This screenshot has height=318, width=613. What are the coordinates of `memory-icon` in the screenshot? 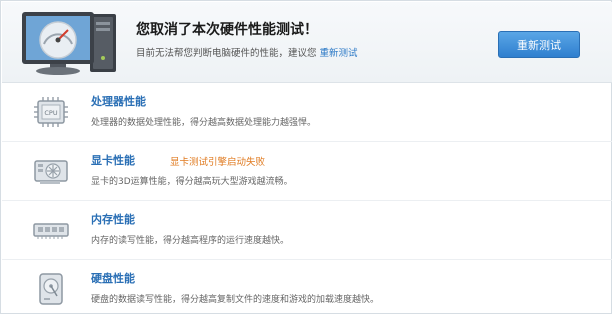 It's located at (51, 231).